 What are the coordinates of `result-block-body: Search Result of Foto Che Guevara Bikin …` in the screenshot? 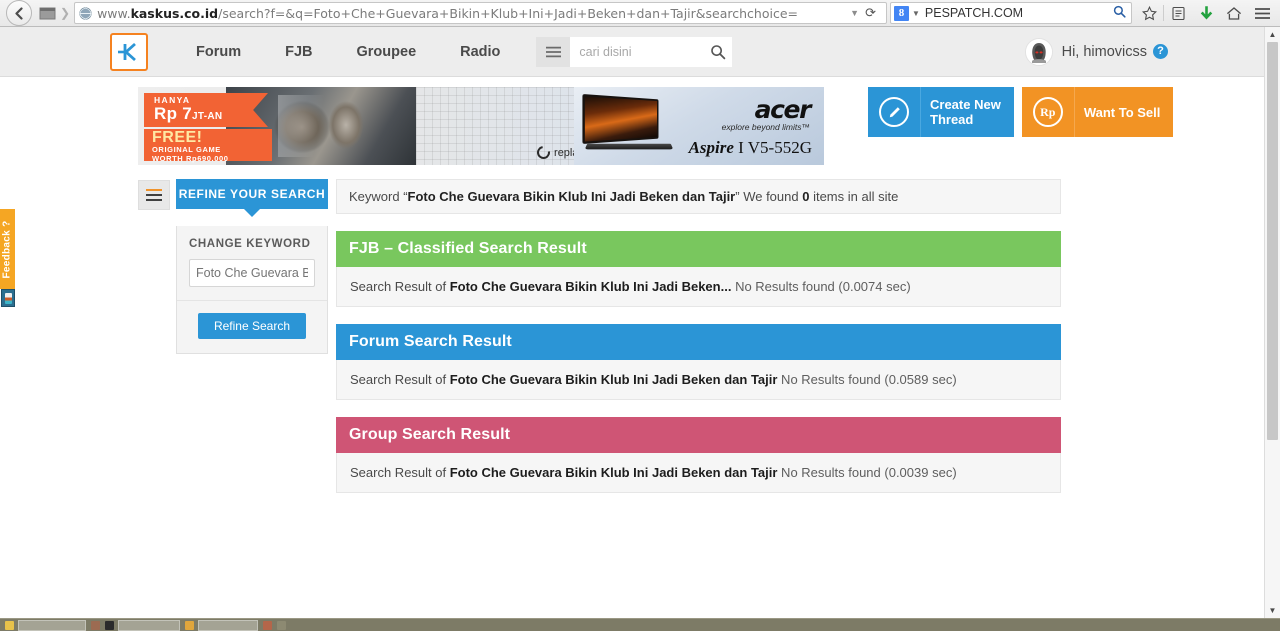 It's located at (698, 287).